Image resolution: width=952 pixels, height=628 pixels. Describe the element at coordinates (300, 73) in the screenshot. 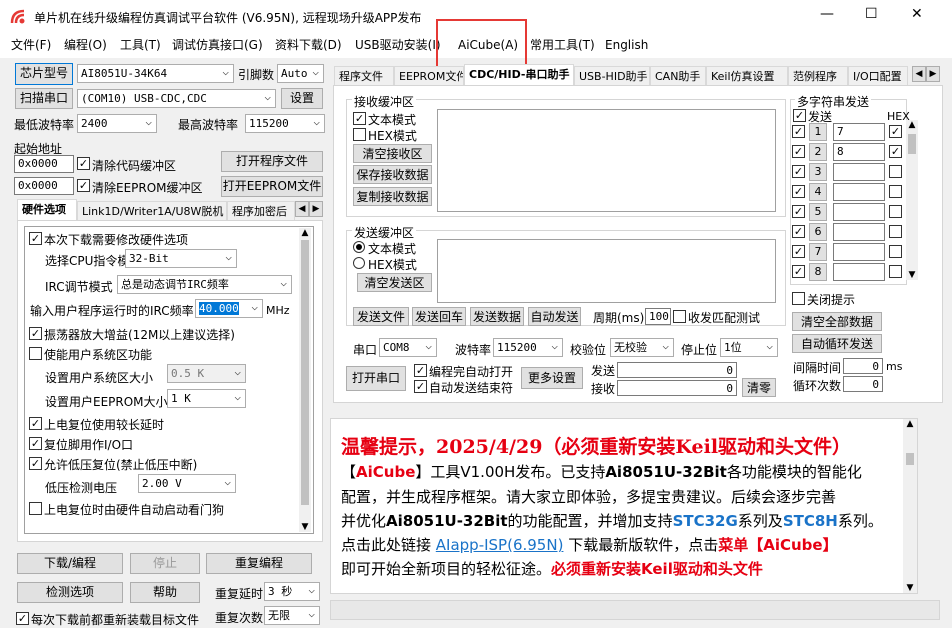

I see `pins-select: Auto` at that location.